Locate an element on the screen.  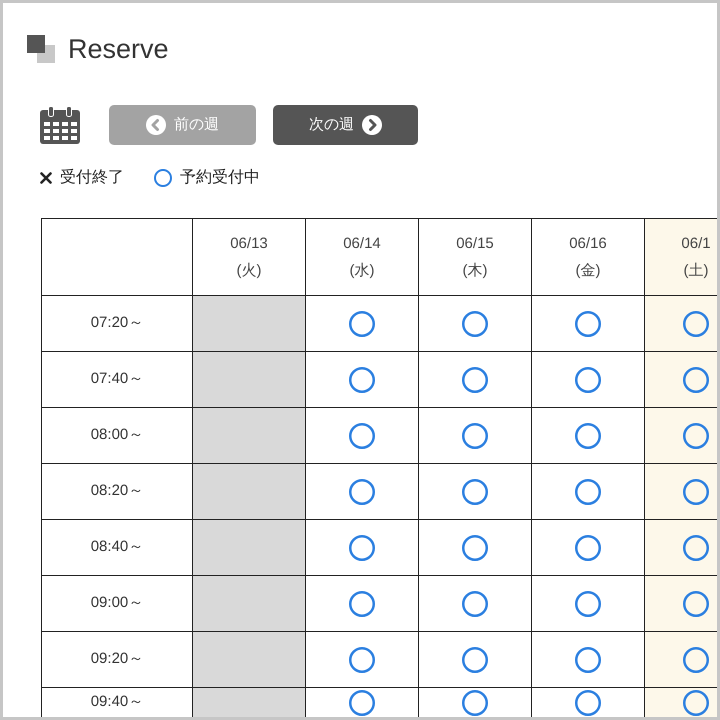
weekday-label: (土) is located at coordinates (696, 271).